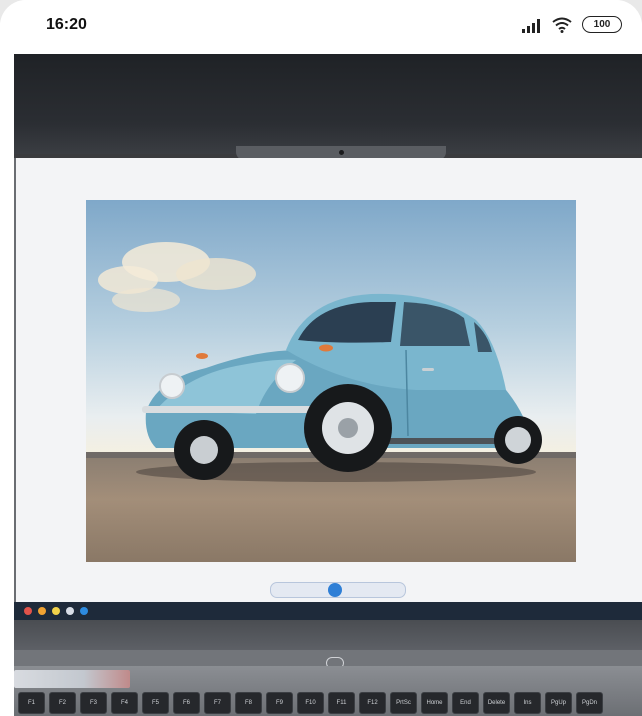 The width and height of the screenshot is (642, 716). I want to click on key: PrtSc, so click(403, 703).